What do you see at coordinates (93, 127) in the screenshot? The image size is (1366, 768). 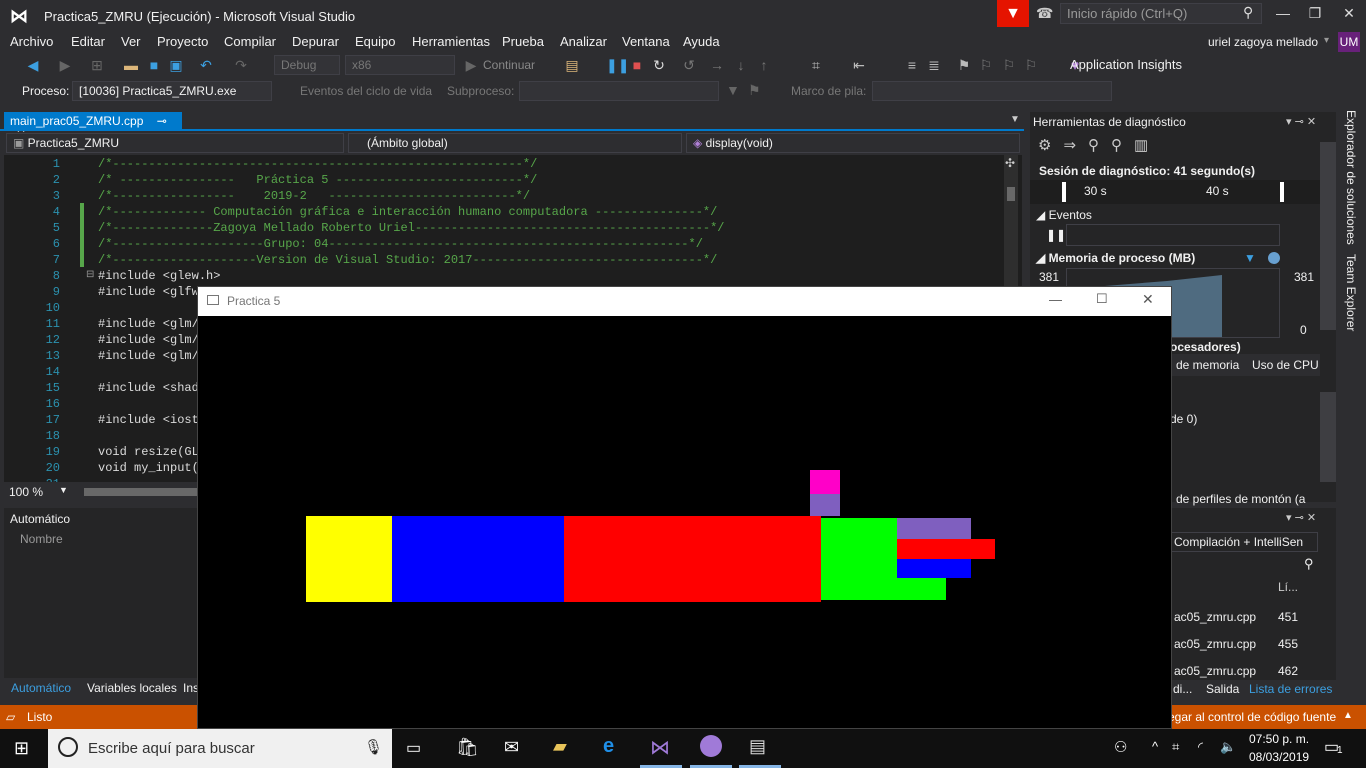 I see `tab-main-cpp: main_prac05_ZMRU.cpp ⊸ ✕` at bounding box center [93, 127].